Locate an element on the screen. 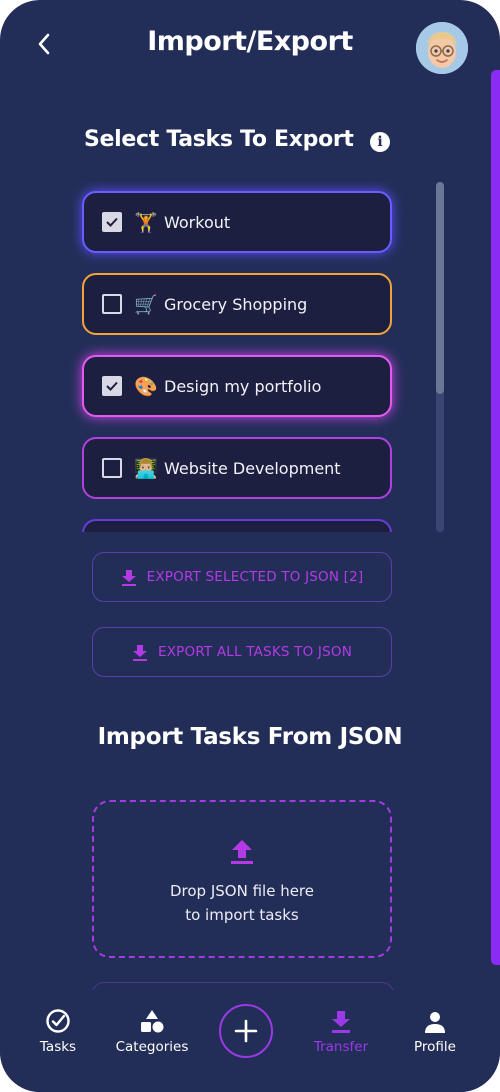  page-scroll-indicator is located at coordinates (495, 517).